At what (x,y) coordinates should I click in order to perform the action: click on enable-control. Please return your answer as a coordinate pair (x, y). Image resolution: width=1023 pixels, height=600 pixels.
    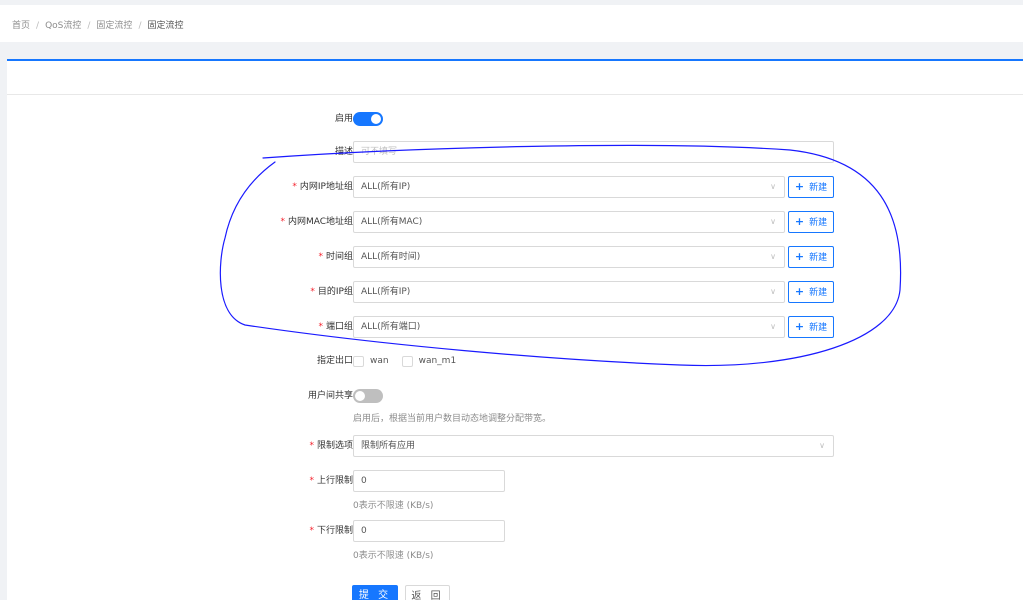
    Looking at the image, I should click on (368, 117).